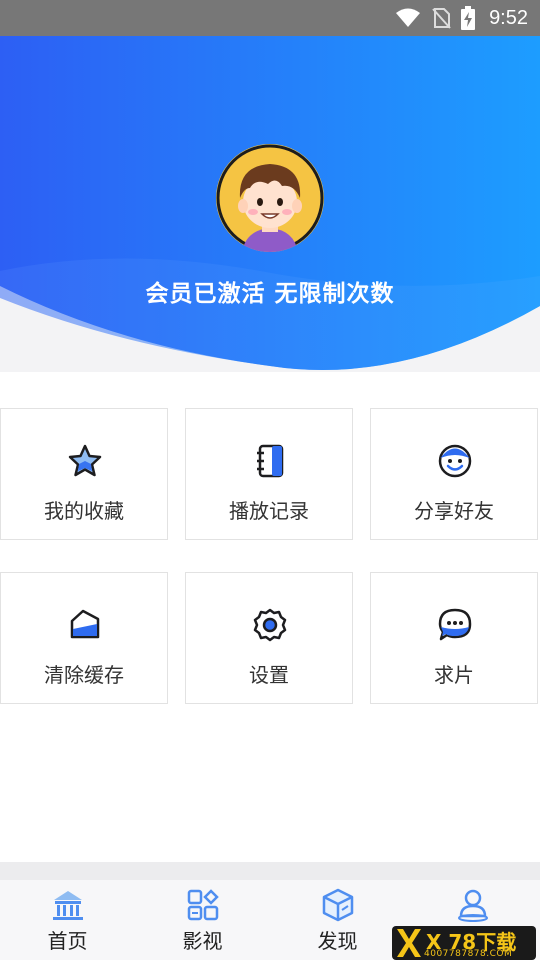 The height and width of the screenshot is (960, 540). I want to click on nav-discover: 发现, so click(337, 920).